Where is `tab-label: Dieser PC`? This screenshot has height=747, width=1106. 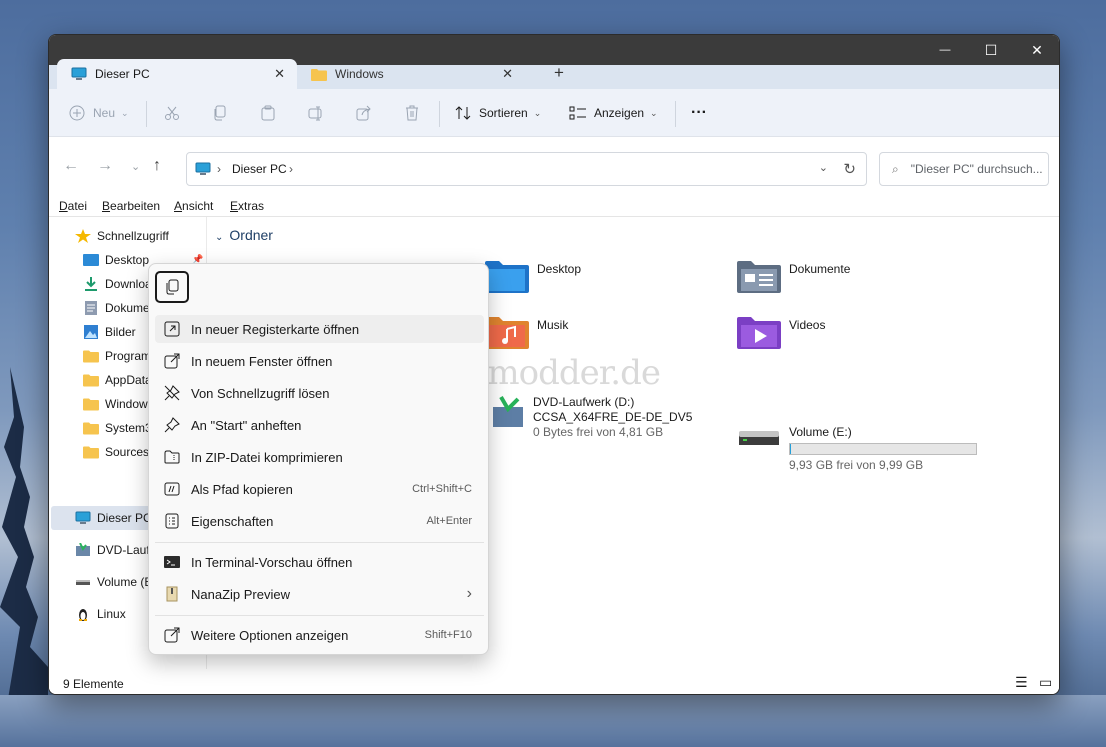 tab-label: Dieser PC is located at coordinates (122, 74).